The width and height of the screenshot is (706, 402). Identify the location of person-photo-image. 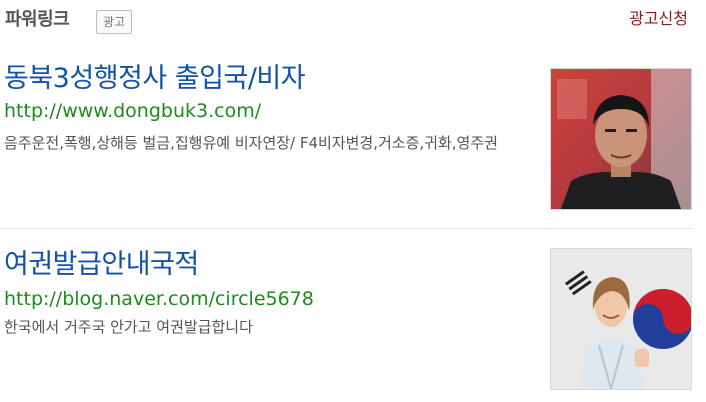
(621, 139).